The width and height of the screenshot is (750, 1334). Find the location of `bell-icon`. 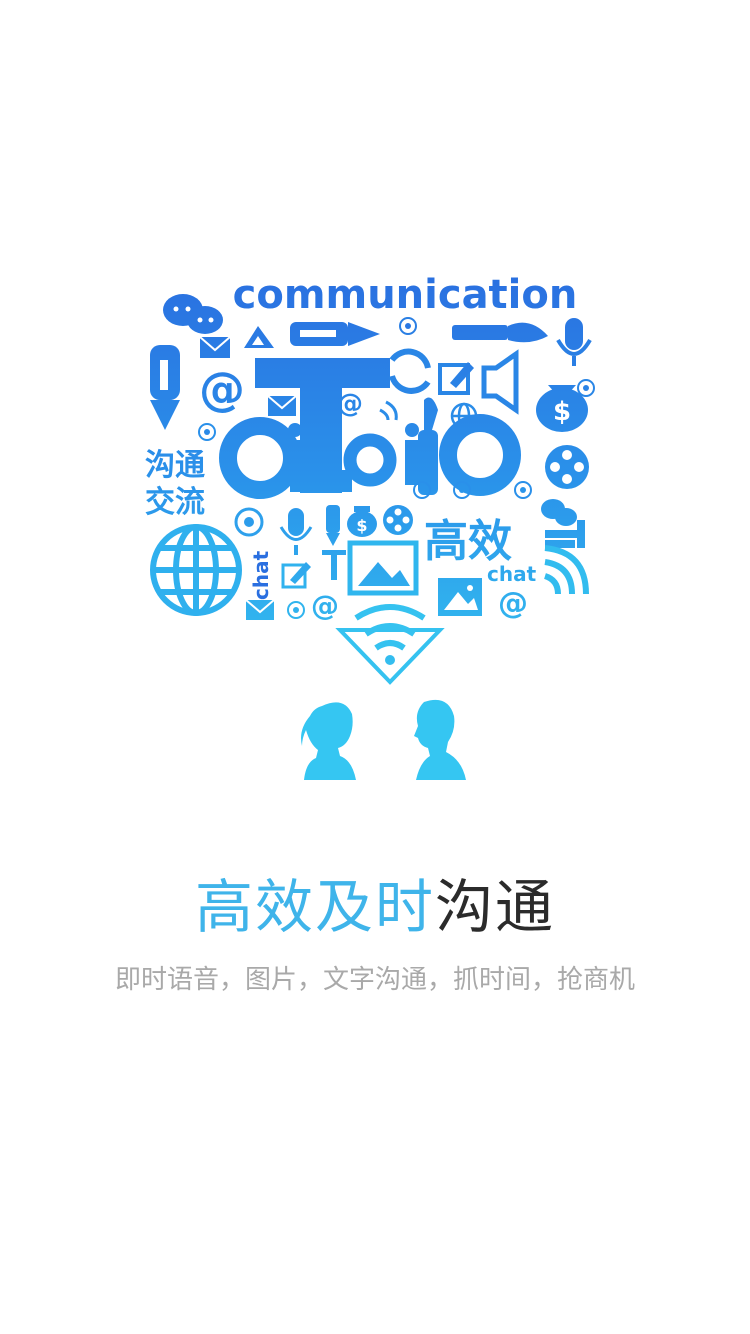

bell-icon is located at coordinates (259, 337).